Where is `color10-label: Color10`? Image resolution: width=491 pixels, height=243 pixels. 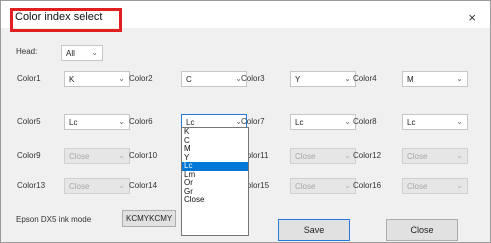
color10-label: Color10 is located at coordinates (143, 155).